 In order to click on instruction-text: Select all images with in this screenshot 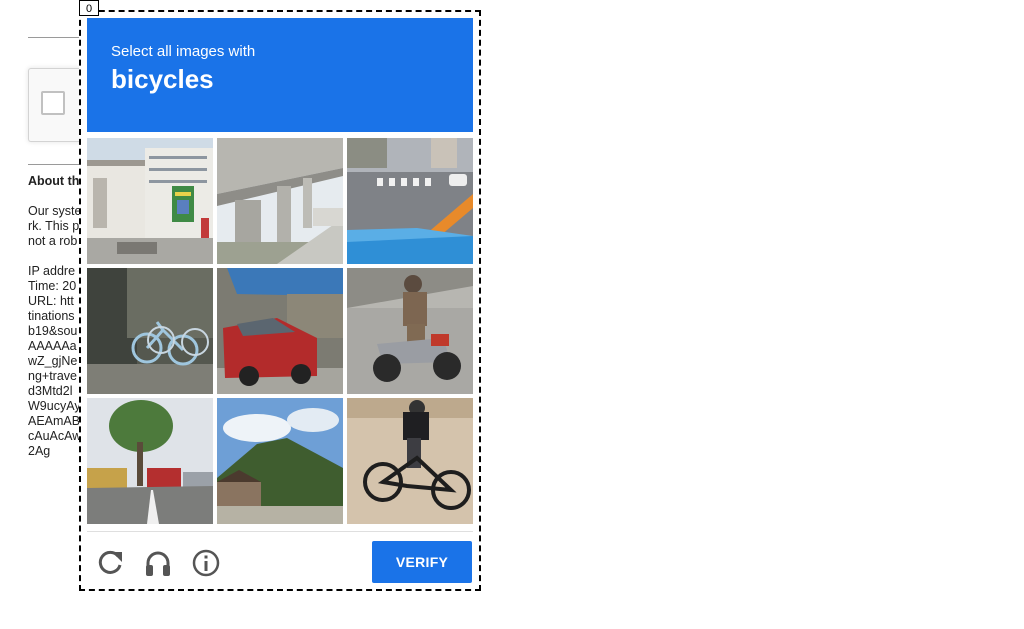, I will do `click(183, 51)`.